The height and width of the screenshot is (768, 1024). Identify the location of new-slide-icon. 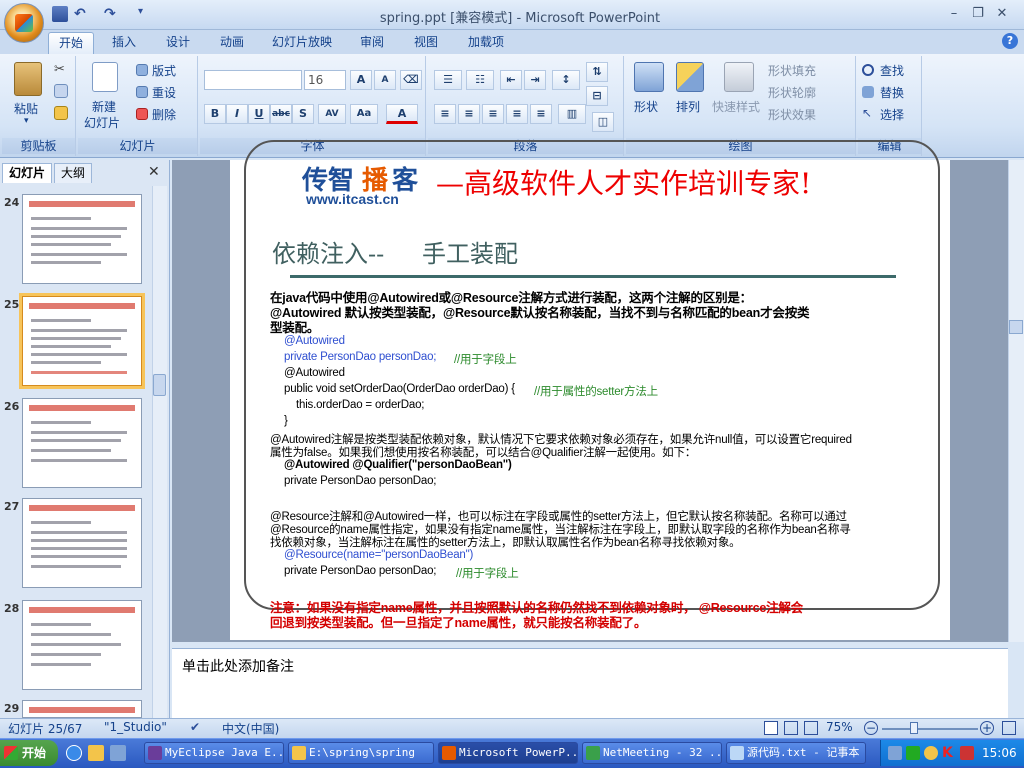
(105, 77).